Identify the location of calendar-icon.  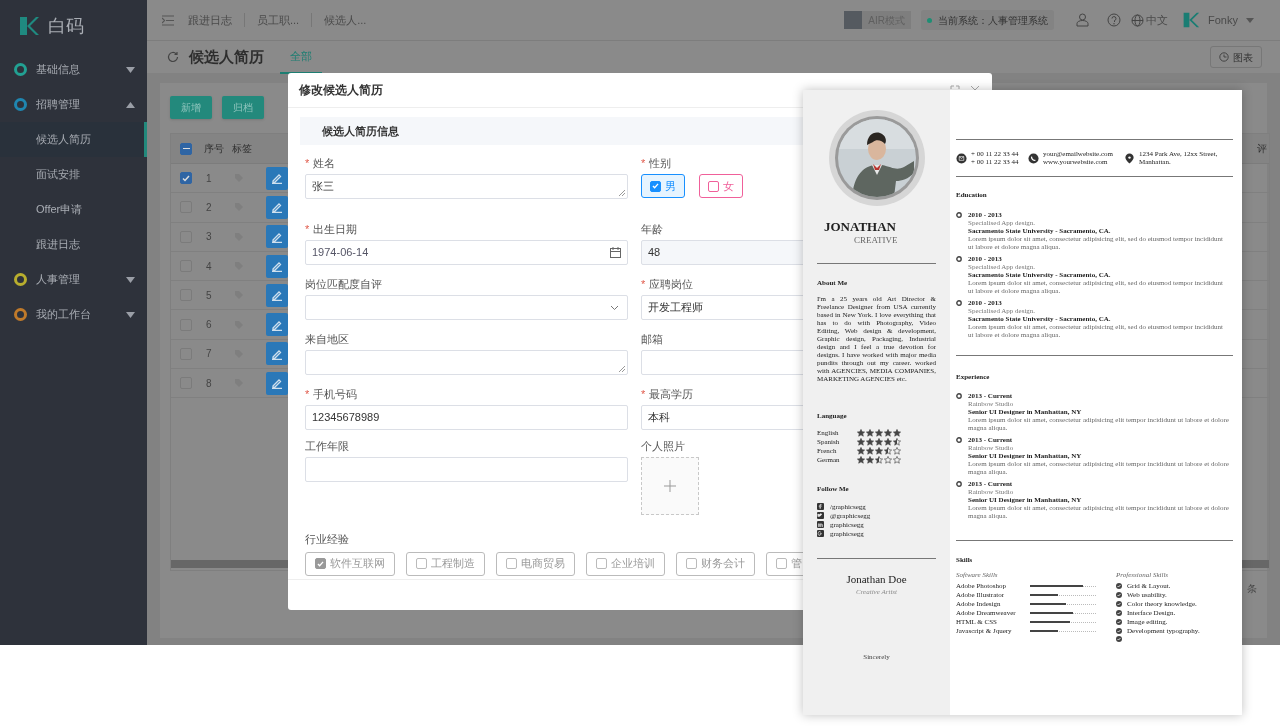
(615, 252).